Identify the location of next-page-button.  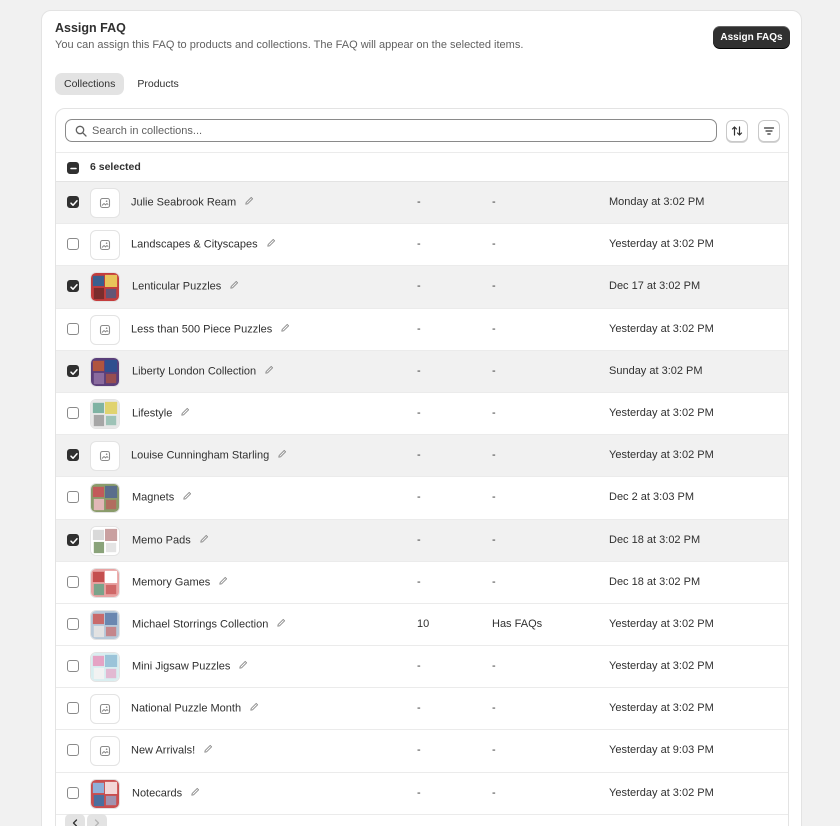
(97, 820).